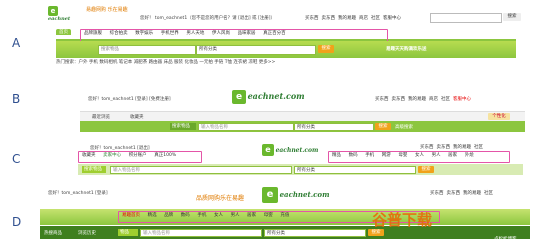 This screenshot has width=552, height=247. What do you see at coordinates (406, 49) in the screenshot?
I see `promo-text: 易趣天天购满欢乐送` at bounding box center [406, 49].